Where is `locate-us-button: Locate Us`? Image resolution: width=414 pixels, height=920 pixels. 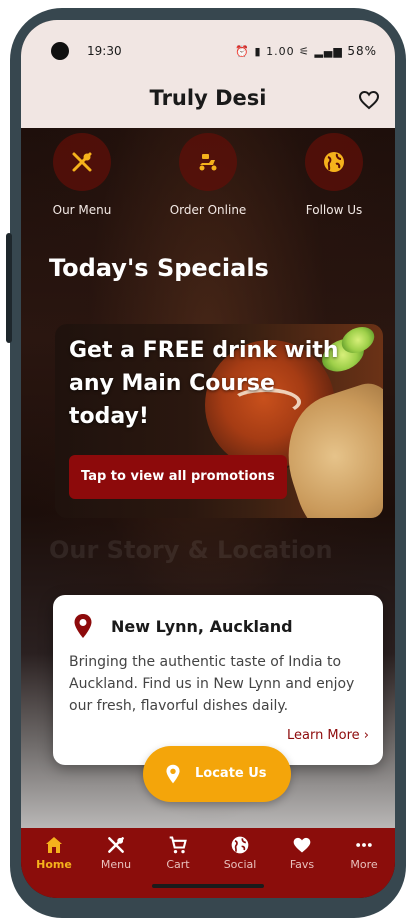
locate-us-button: Locate Us is located at coordinates (217, 774).